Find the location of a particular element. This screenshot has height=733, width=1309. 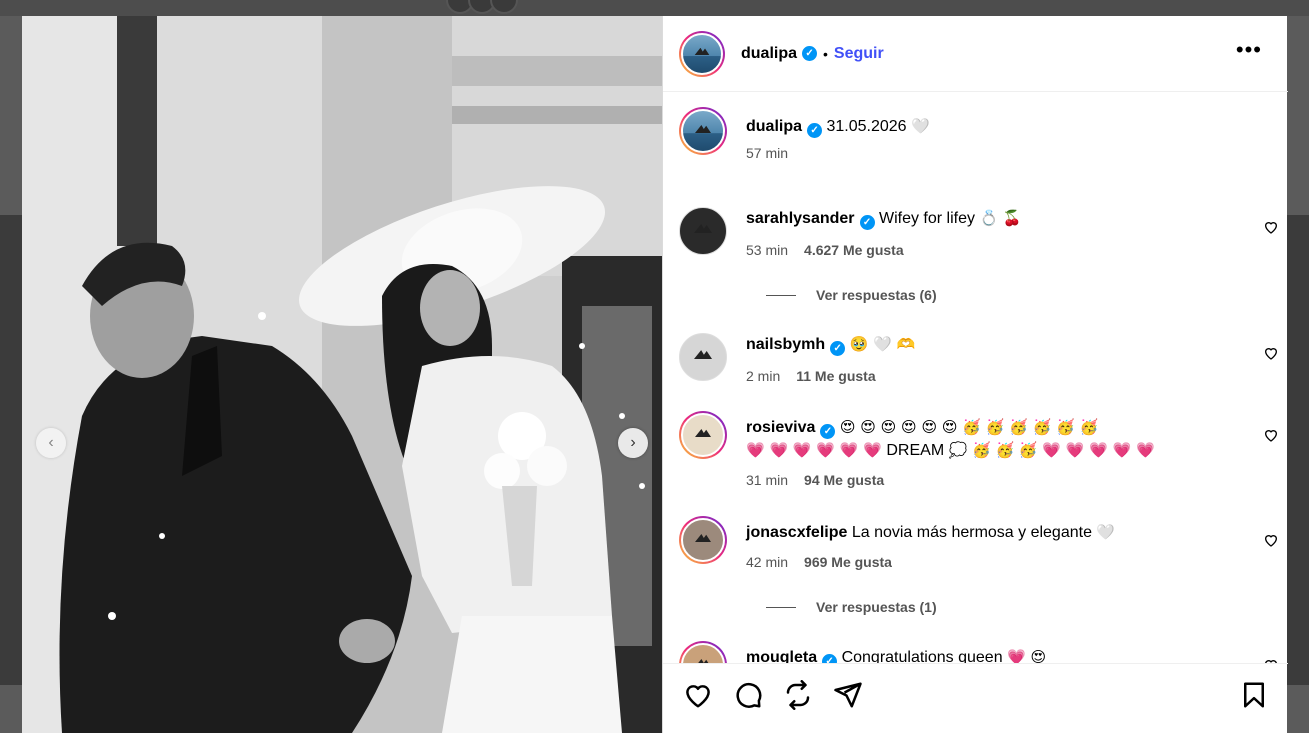

comment-username: rosieviva is located at coordinates (780, 427).